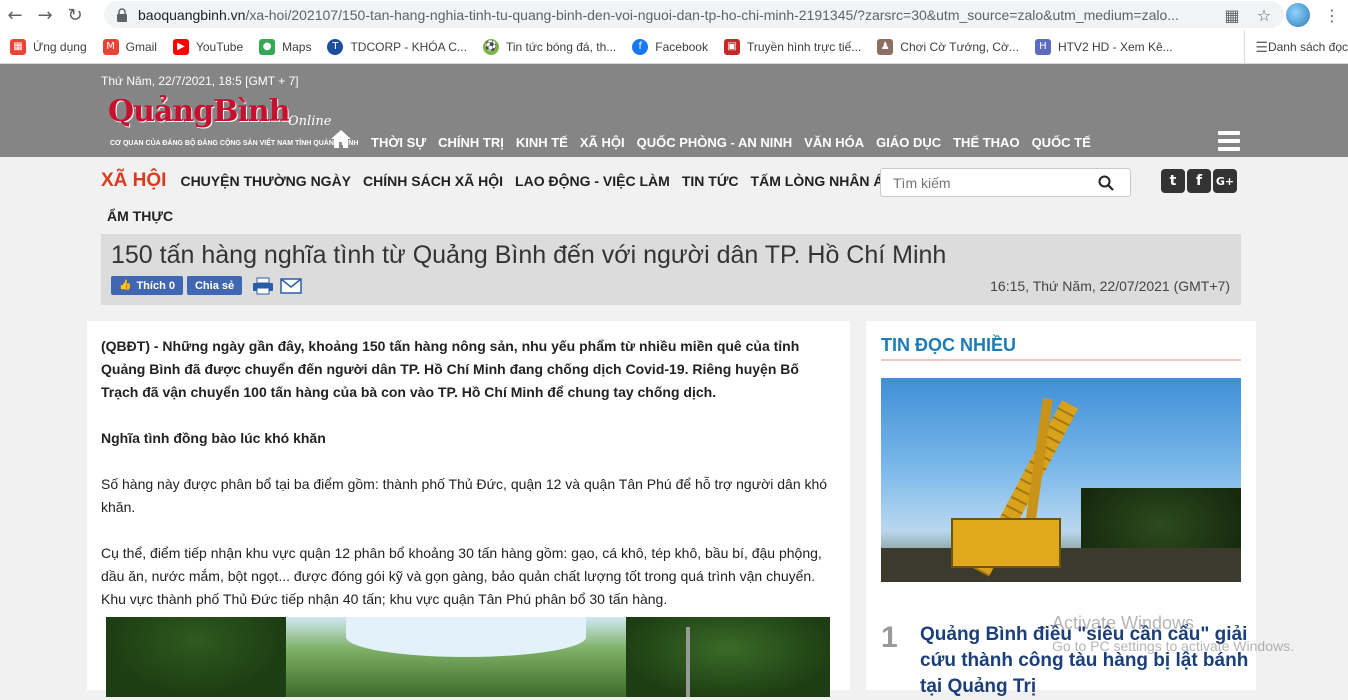  I want to click on nav-chinh-tri: CHÍNH TRỊ, so click(471, 142).